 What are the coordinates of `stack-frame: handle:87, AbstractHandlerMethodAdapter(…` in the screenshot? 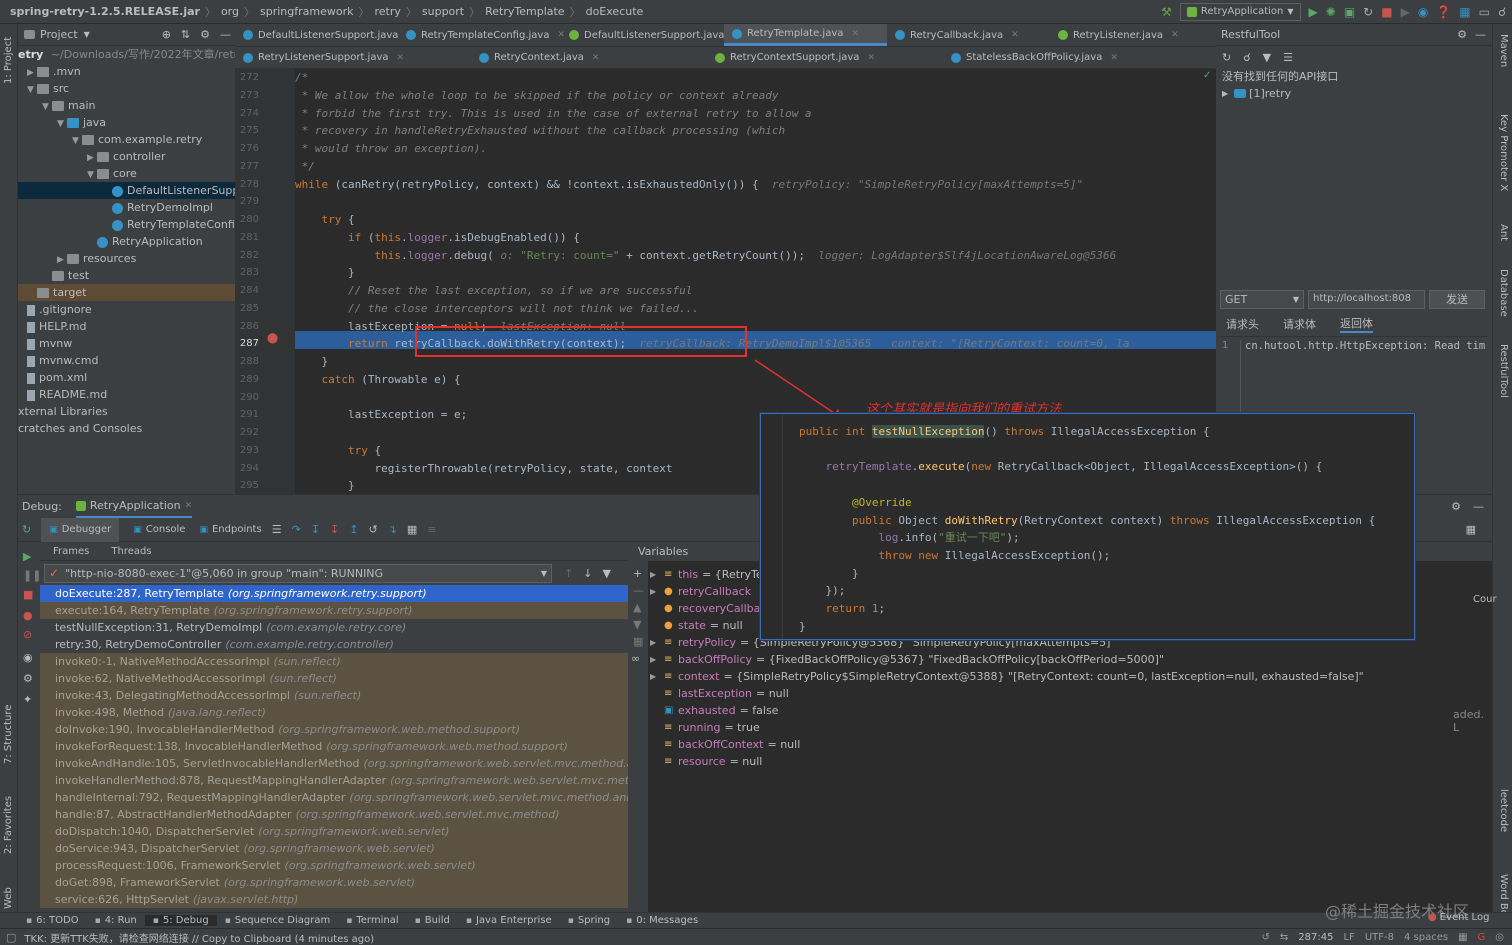 It's located at (334, 814).